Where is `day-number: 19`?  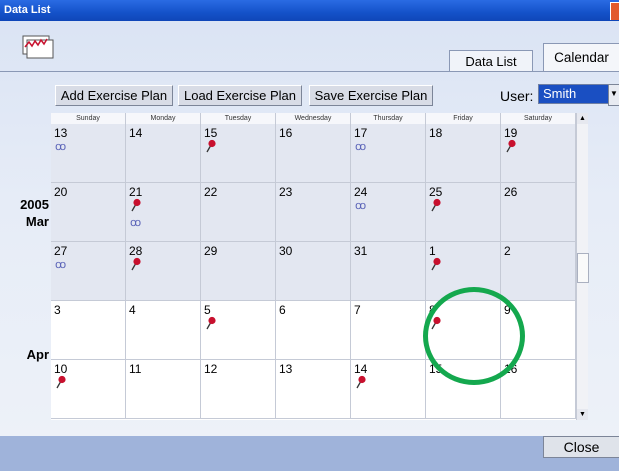 day-number: 19 is located at coordinates (511, 133).